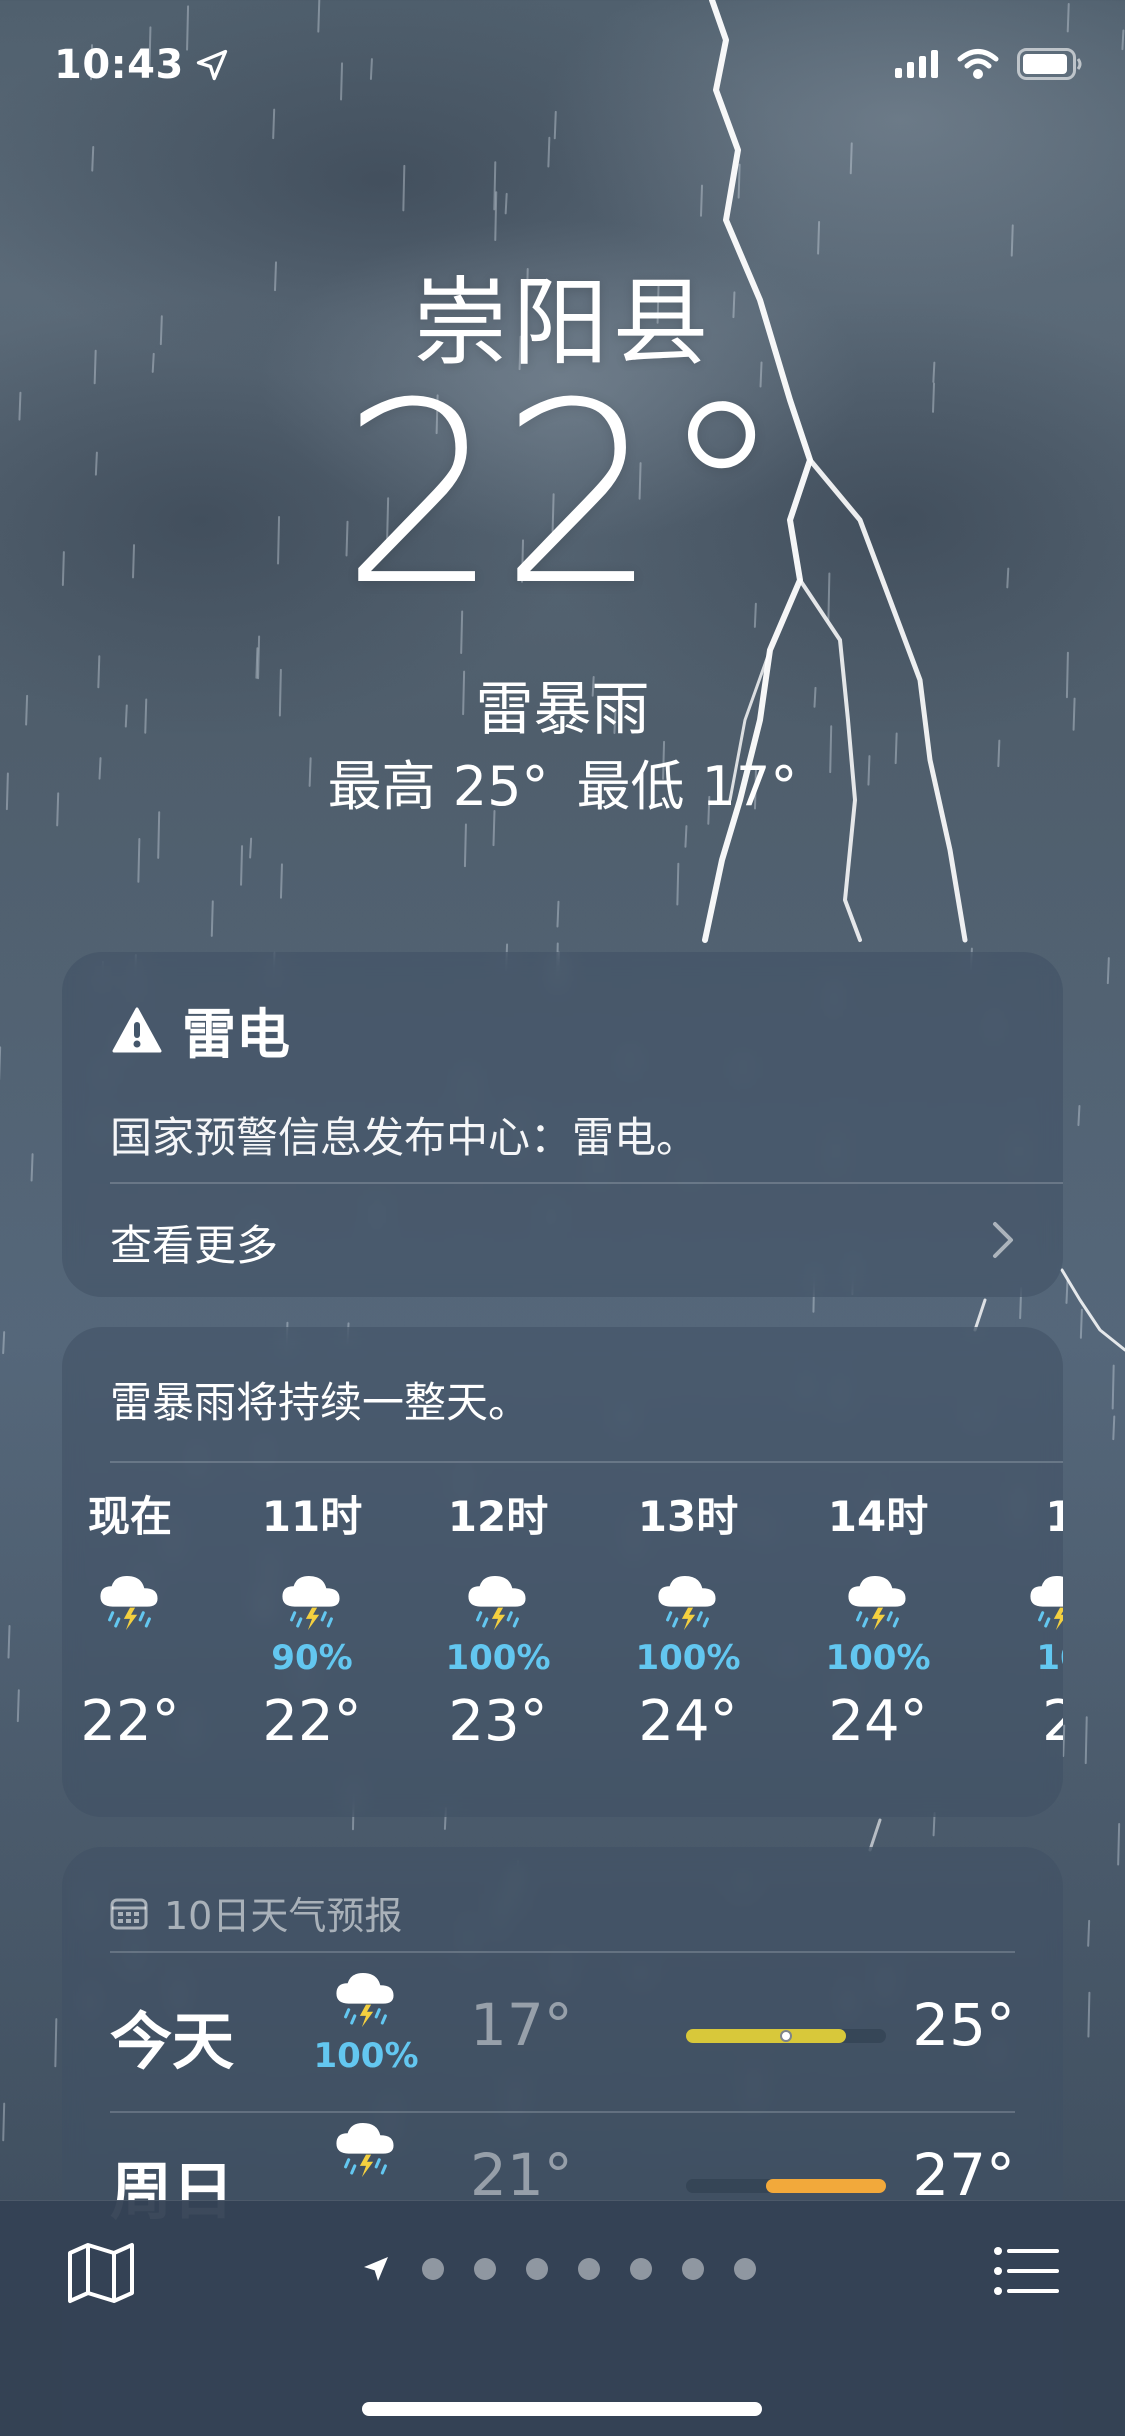 The height and width of the screenshot is (2436, 1125). Describe the element at coordinates (1049, 1658) in the screenshot. I see `precipitation-probability: 10` at that location.